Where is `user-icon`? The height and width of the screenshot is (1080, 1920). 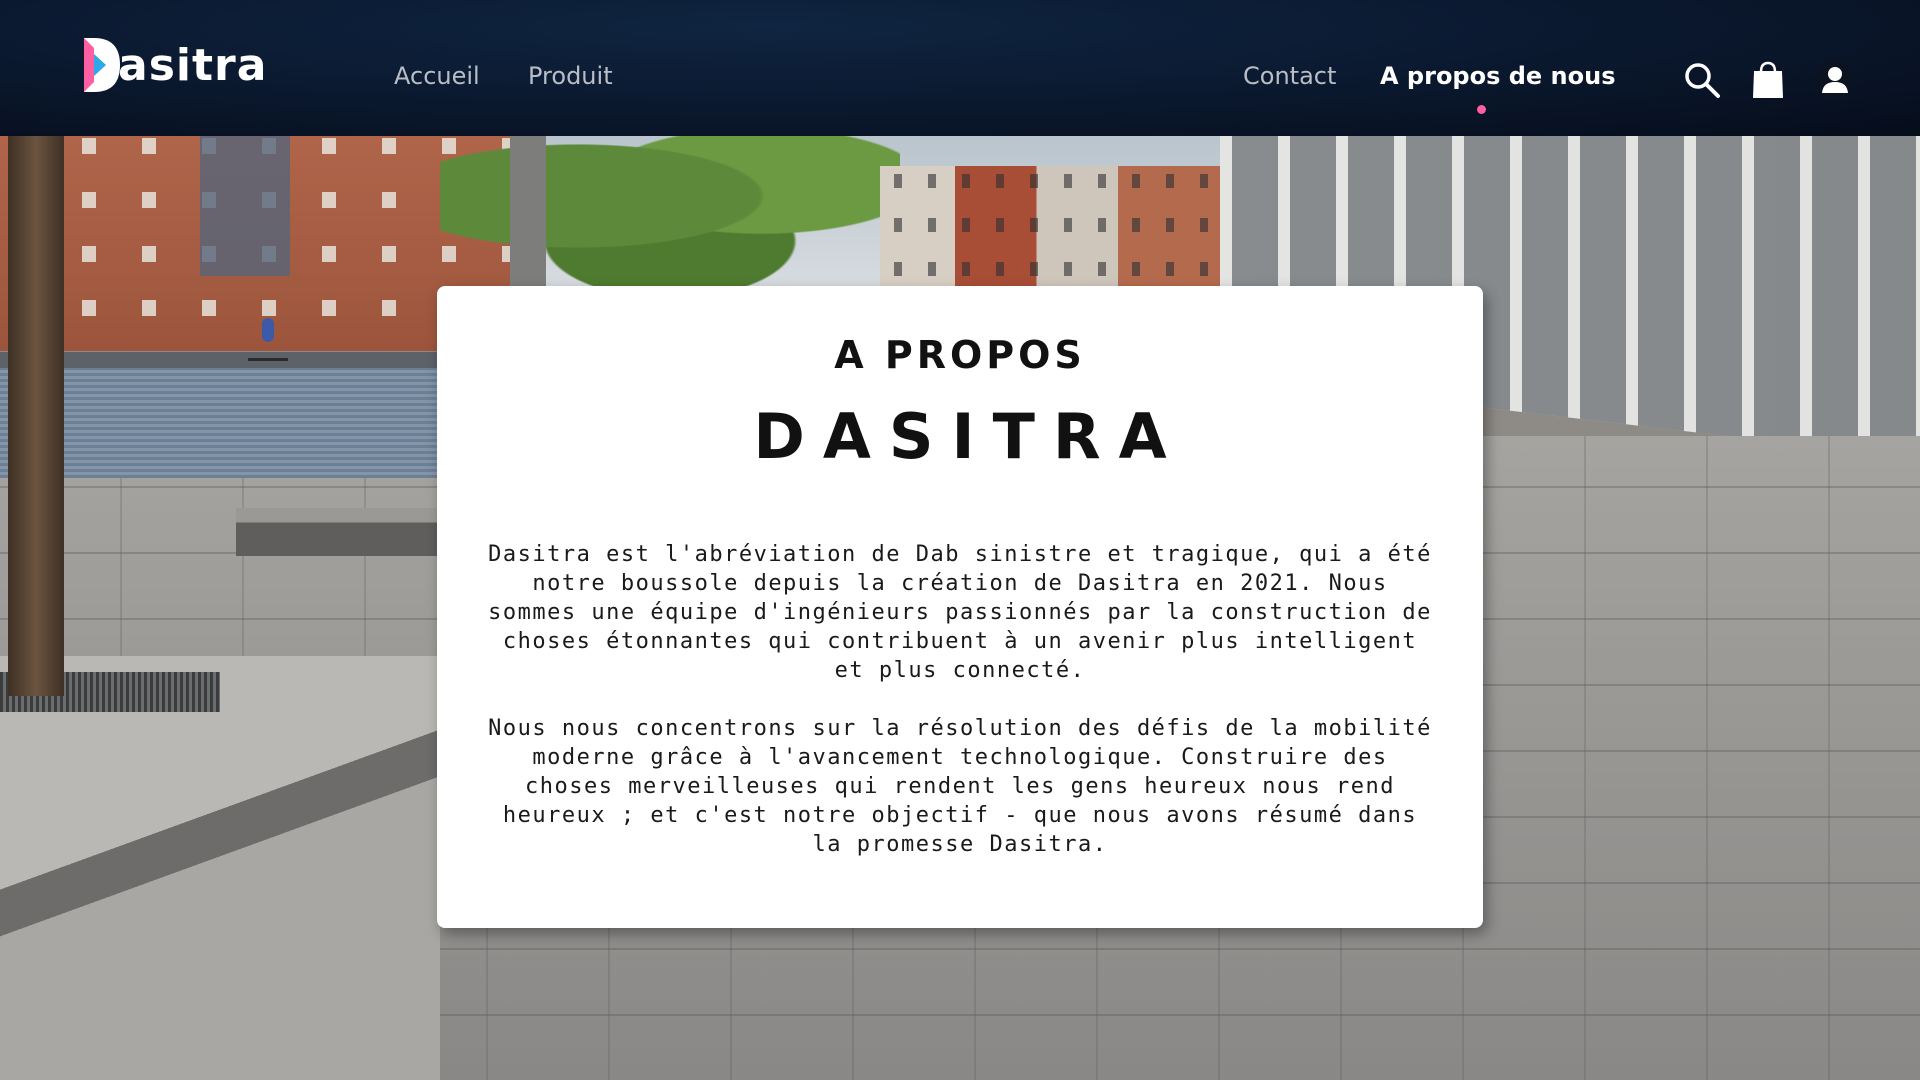
user-icon is located at coordinates (1835, 80).